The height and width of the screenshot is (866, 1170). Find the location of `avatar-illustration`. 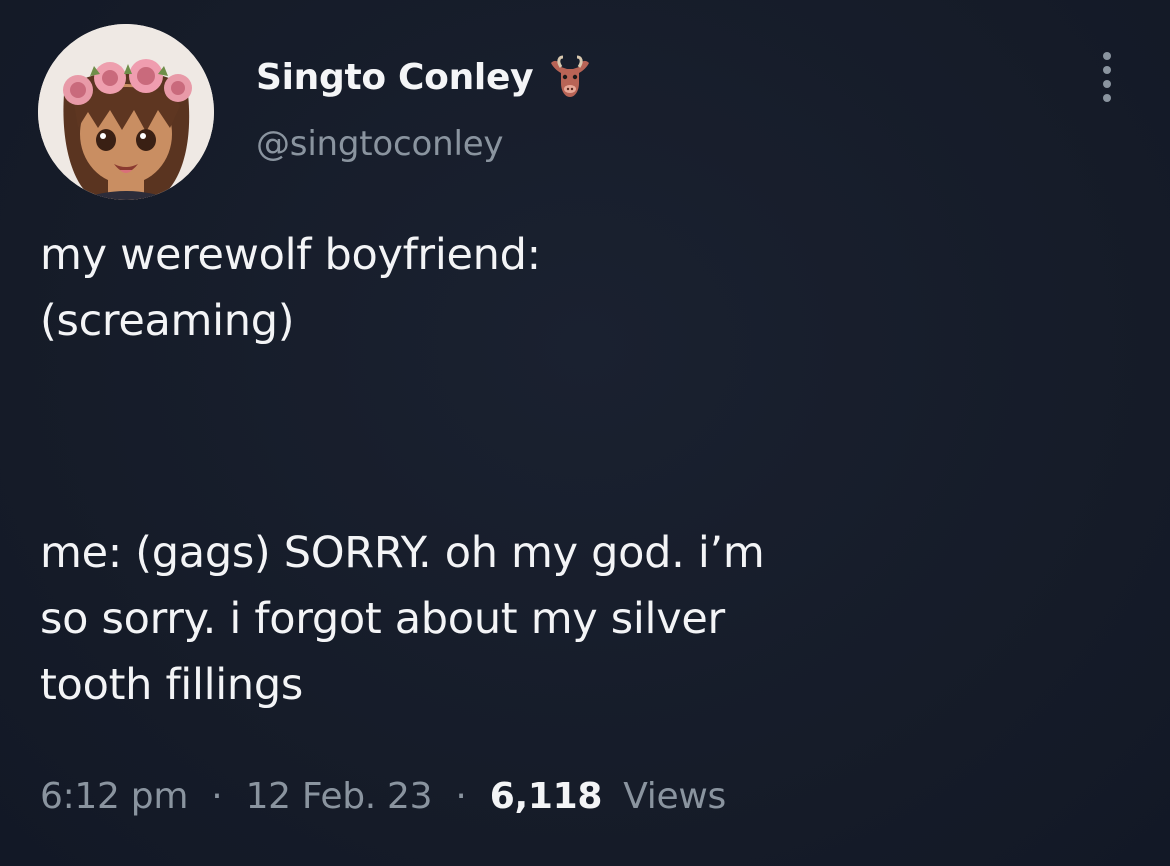

avatar-illustration is located at coordinates (126, 112).